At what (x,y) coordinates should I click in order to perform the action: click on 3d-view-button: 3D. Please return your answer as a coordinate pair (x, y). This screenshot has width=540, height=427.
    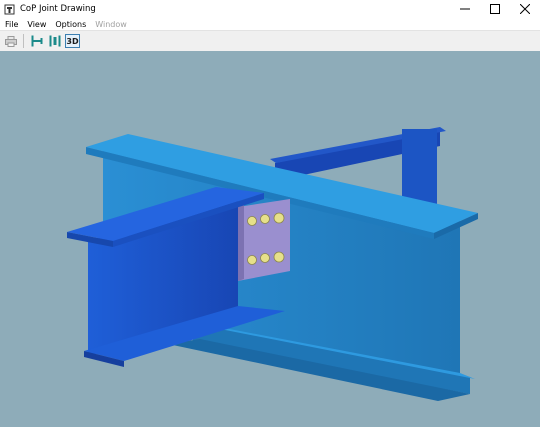
    Looking at the image, I should click on (72, 41).